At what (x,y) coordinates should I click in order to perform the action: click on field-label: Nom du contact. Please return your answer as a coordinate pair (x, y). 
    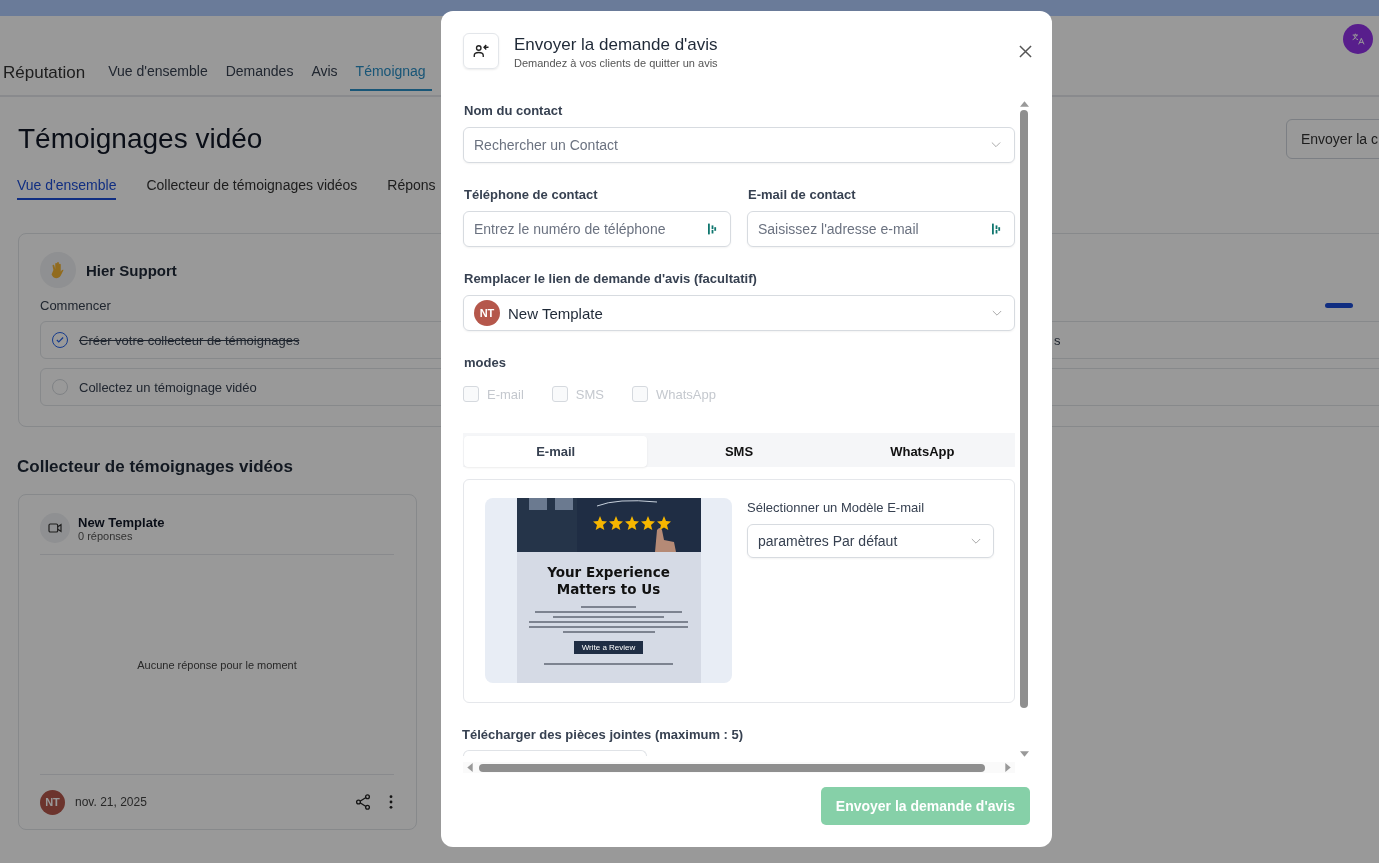
    Looking at the image, I should click on (514, 110).